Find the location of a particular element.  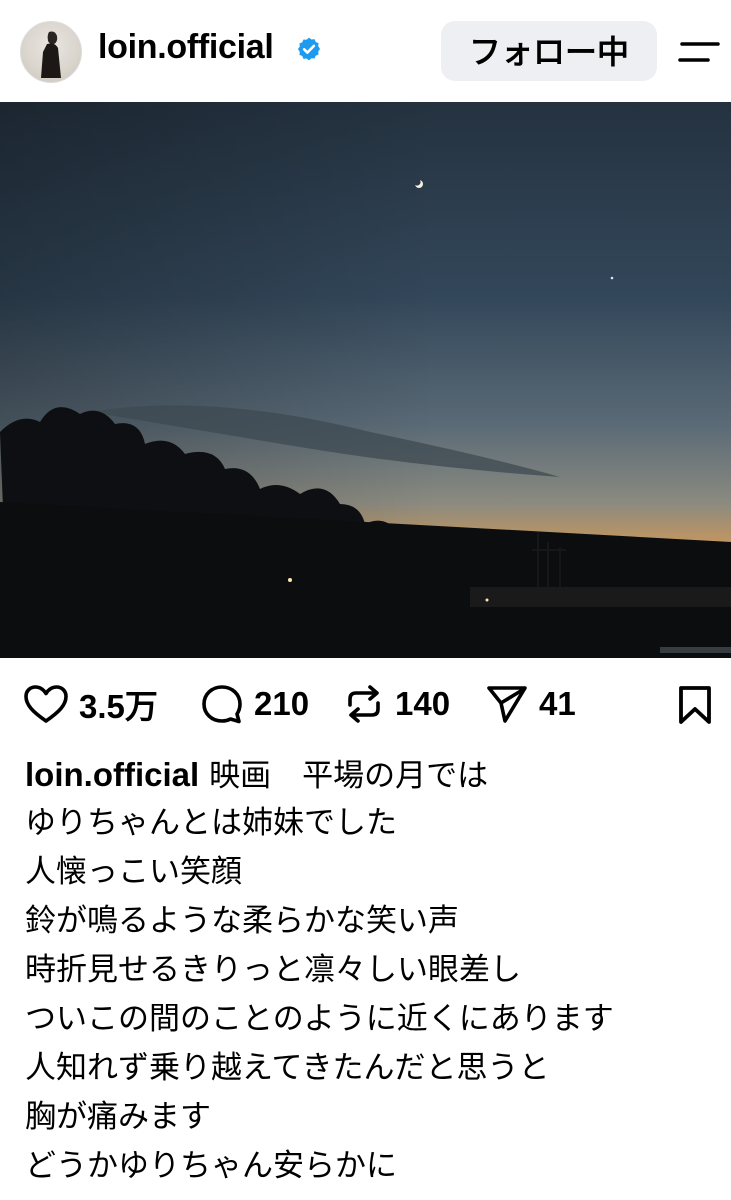

action-bar: 3.5万 210 140 41 is located at coordinates (365, 704).